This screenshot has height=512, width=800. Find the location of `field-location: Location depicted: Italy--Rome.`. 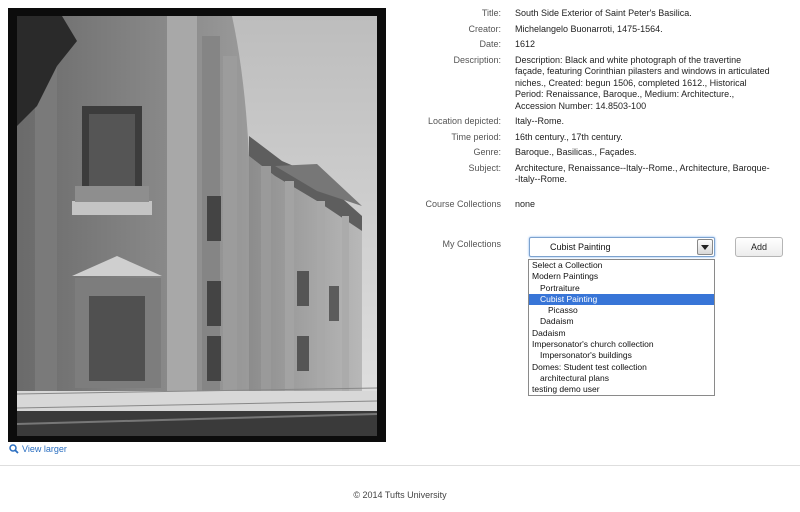

field-location: Location depicted: Italy--Rome. is located at coordinates (596, 122).